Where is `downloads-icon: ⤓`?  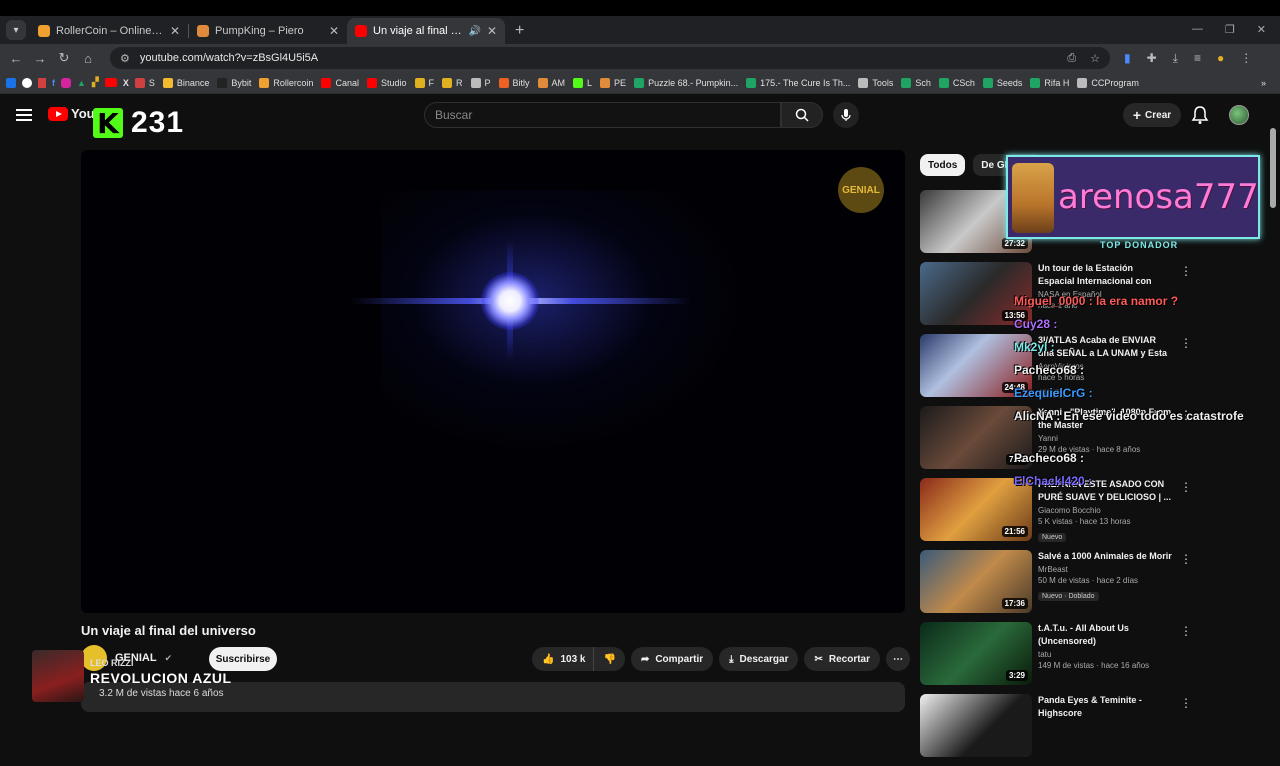
downloads-icon: ⤓ is located at coordinates (1175, 58).